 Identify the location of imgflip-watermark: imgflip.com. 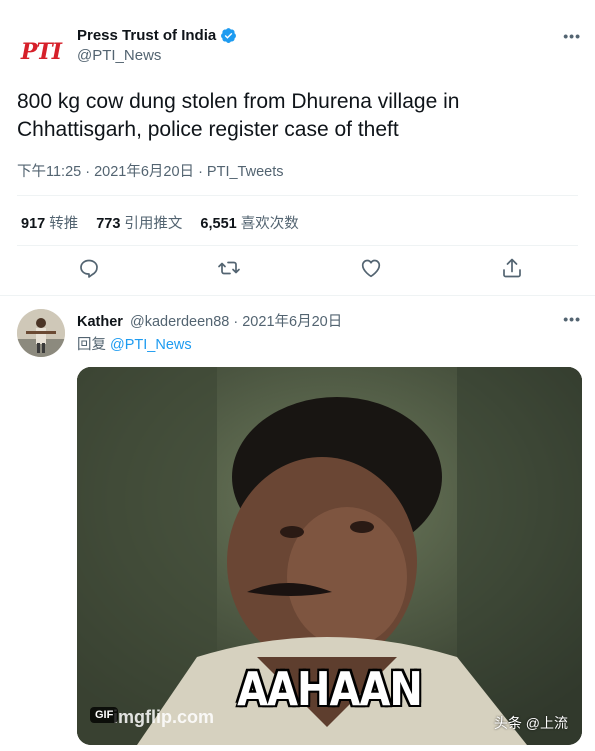
(164, 717).